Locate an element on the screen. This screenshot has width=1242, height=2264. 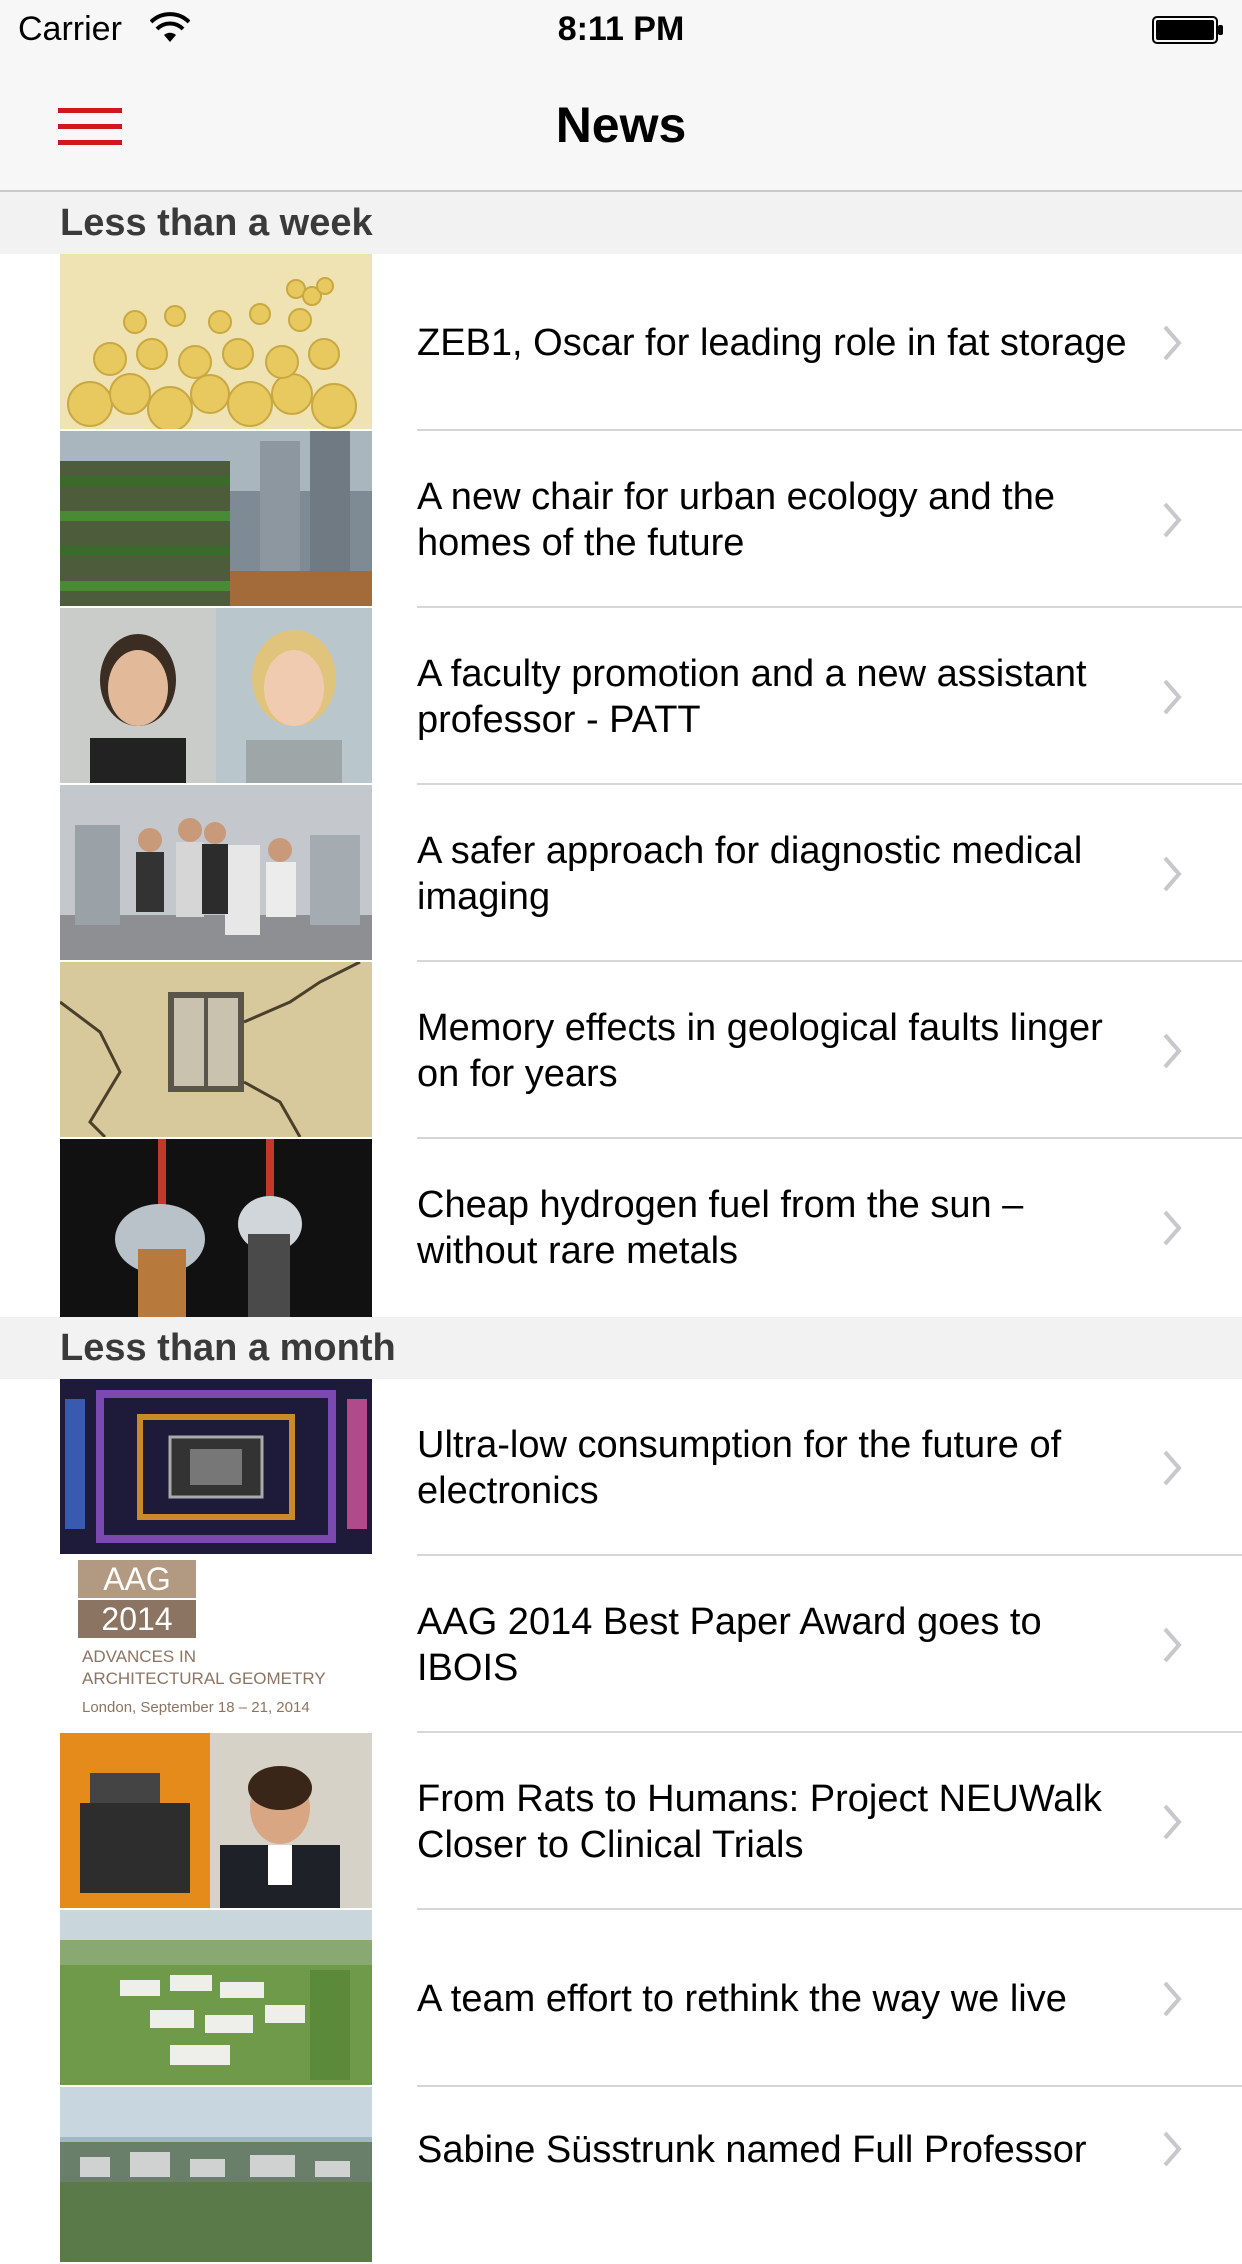
section-header-label: Less than a week is located at coordinates (216, 223).